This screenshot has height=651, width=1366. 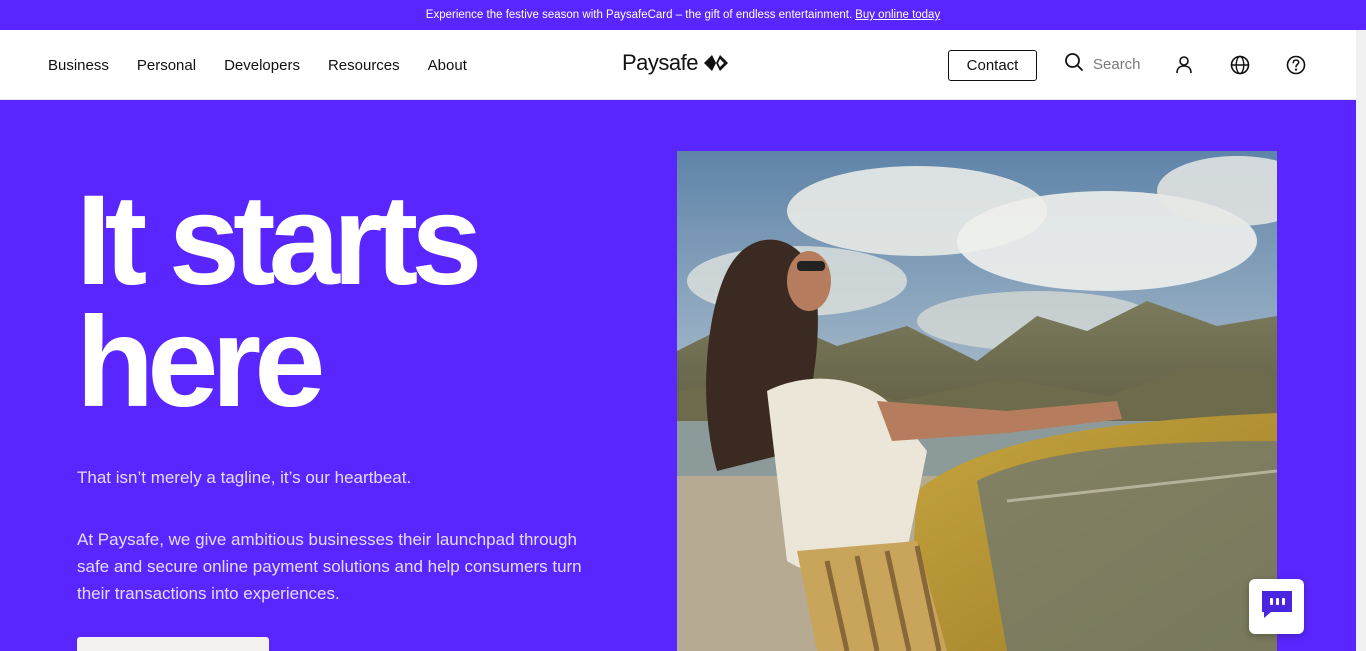 What do you see at coordinates (200, 362) in the screenshot?
I see `hero-title-line-2: here` at bounding box center [200, 362].